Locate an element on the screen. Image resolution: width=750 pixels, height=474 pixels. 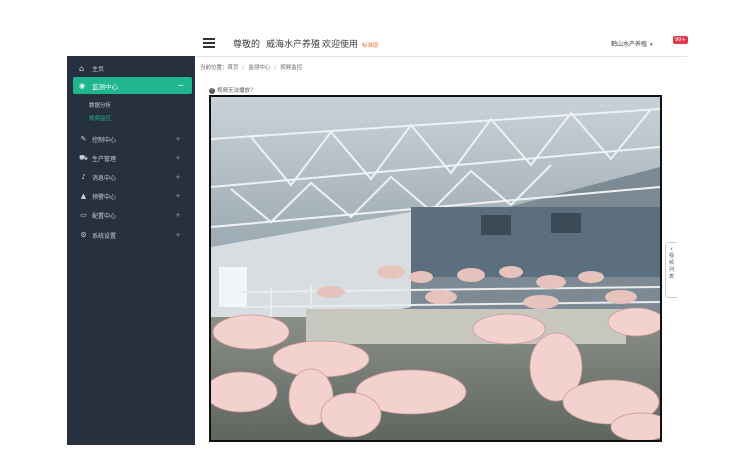
welcome-text: 欢迎使用 is located at coordinates (340, 45).